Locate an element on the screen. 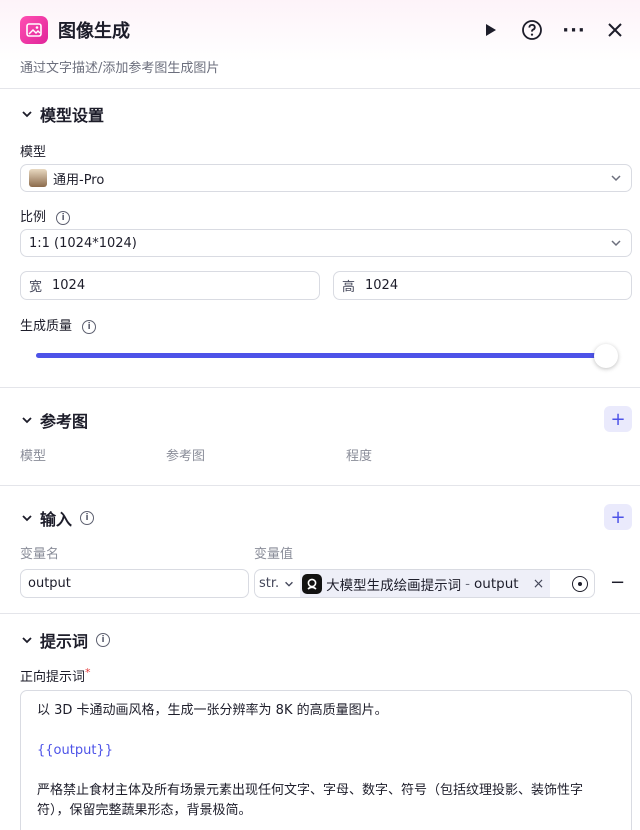  type-select: str. is located at coordinates (277, 583).